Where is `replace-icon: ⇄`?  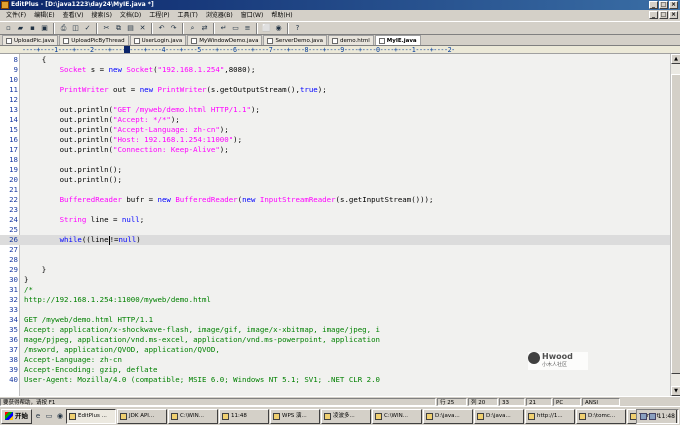
replace-icon: ⇄ is located at coordinates (204, 28).